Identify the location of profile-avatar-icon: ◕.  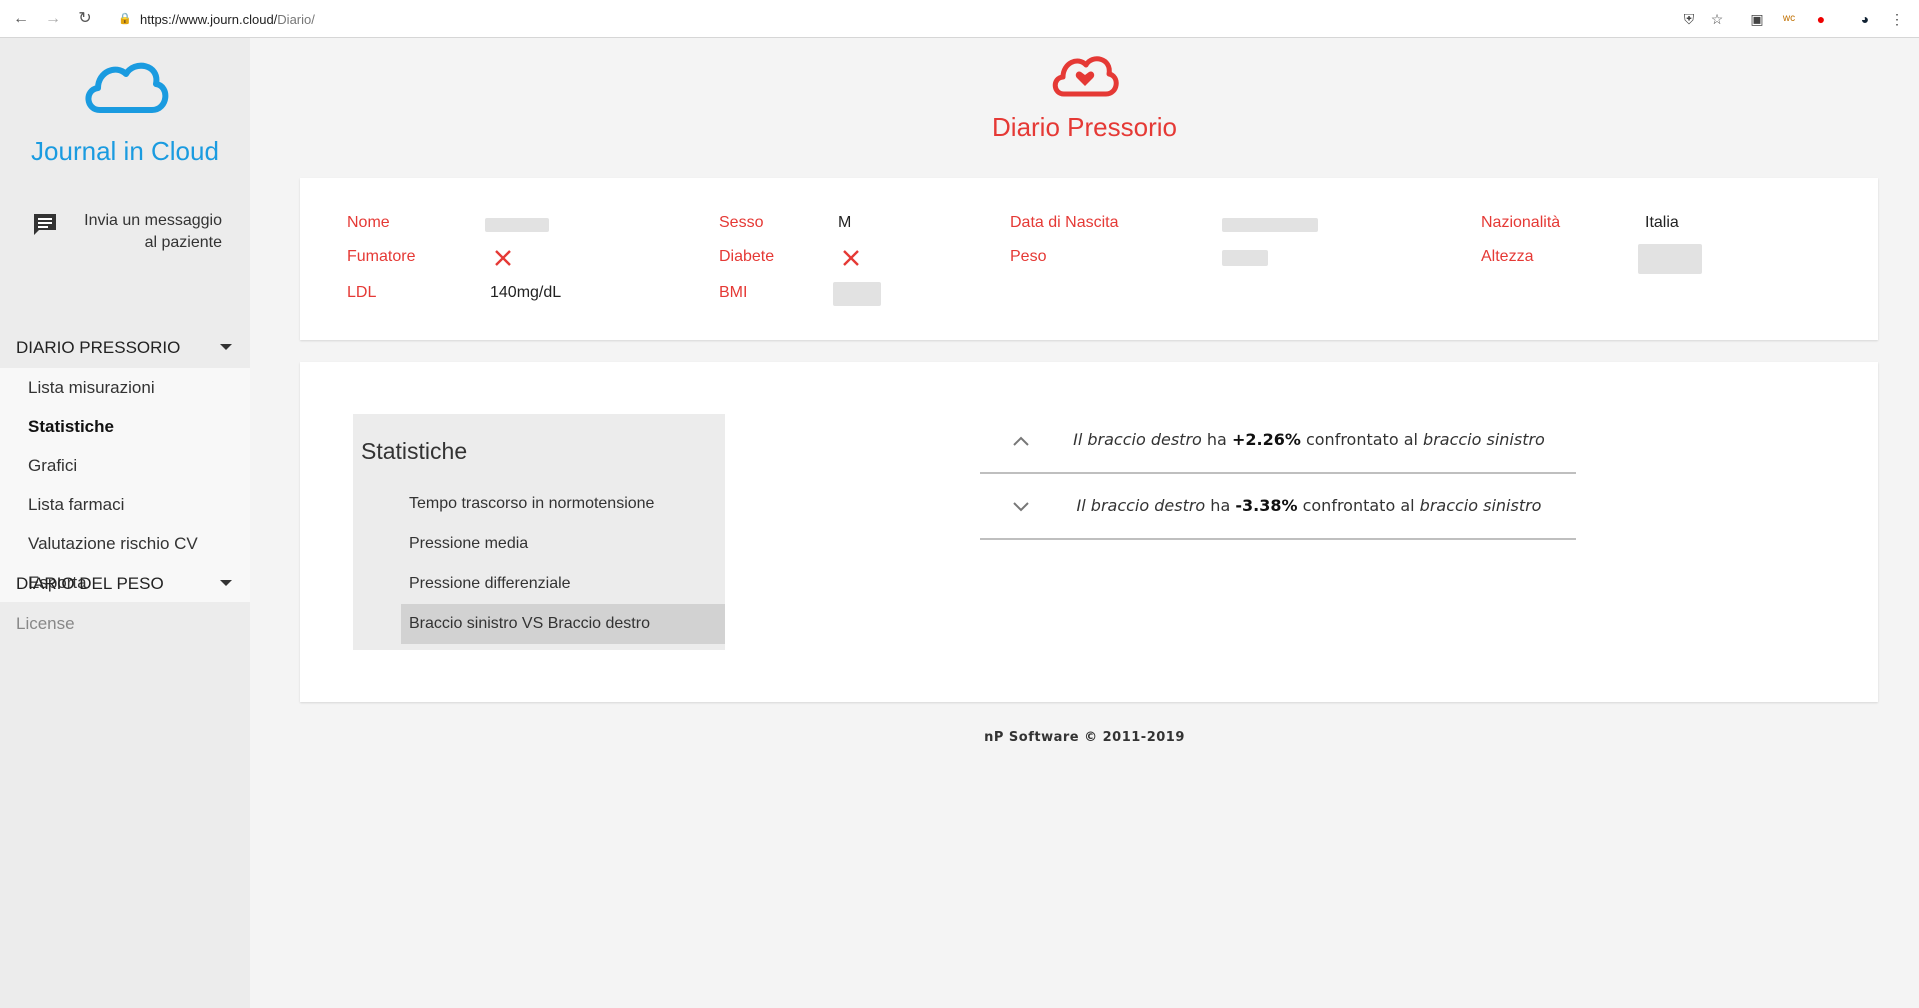
(1865, 19).